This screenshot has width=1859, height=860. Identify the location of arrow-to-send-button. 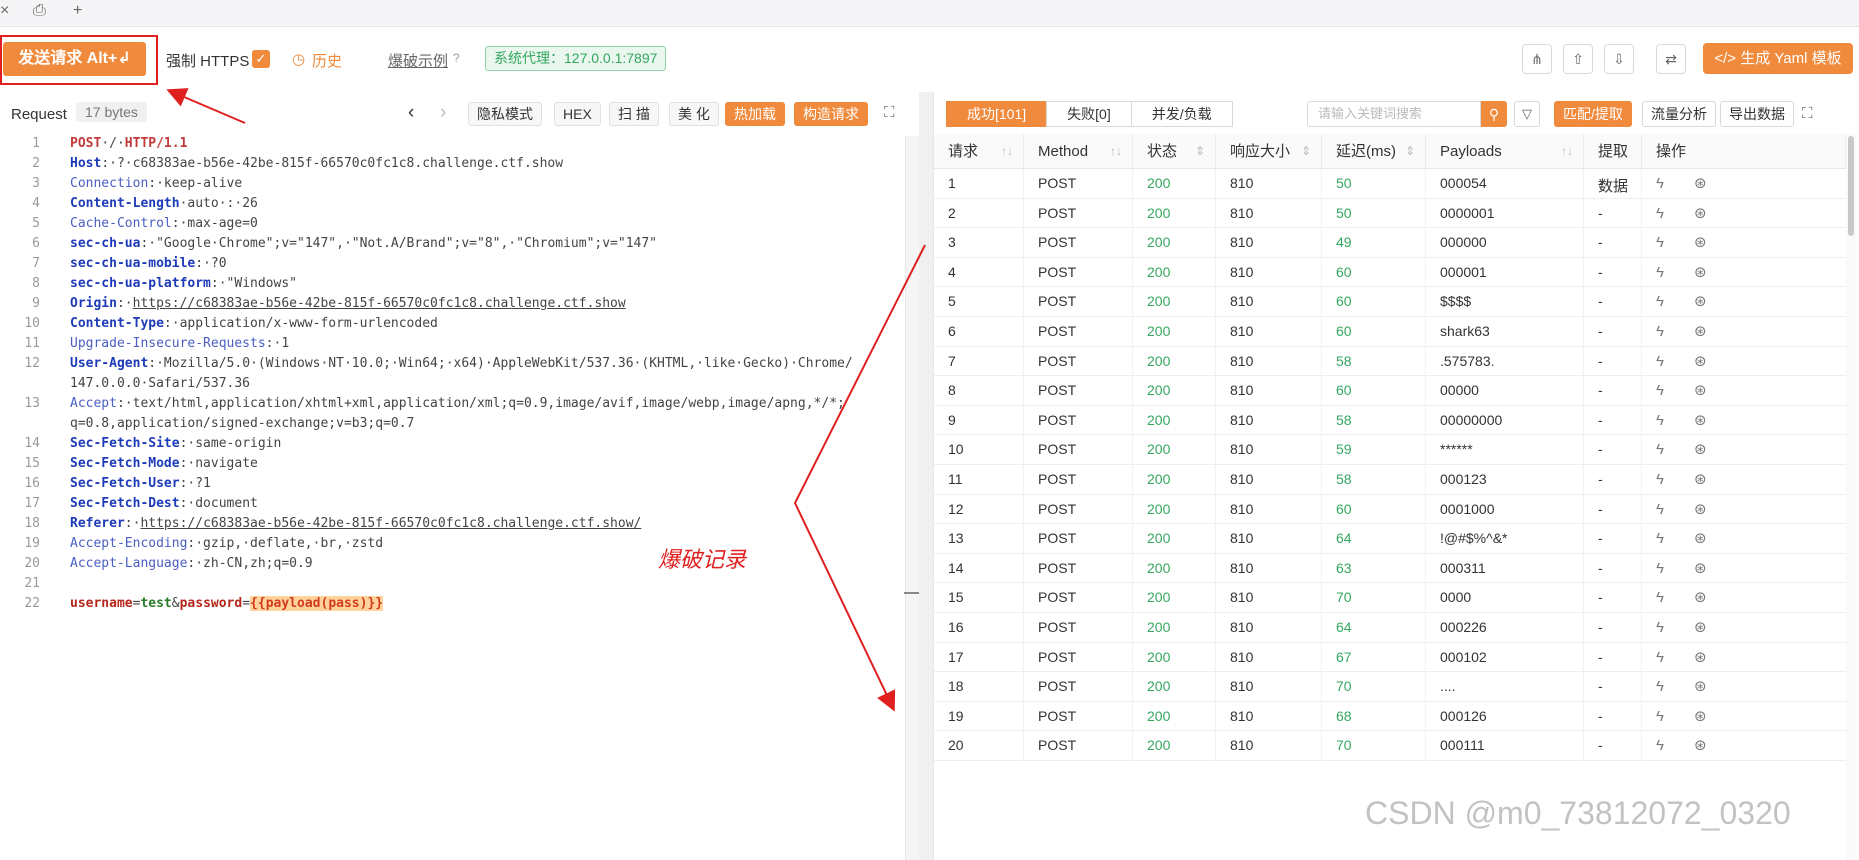
(206, 106).